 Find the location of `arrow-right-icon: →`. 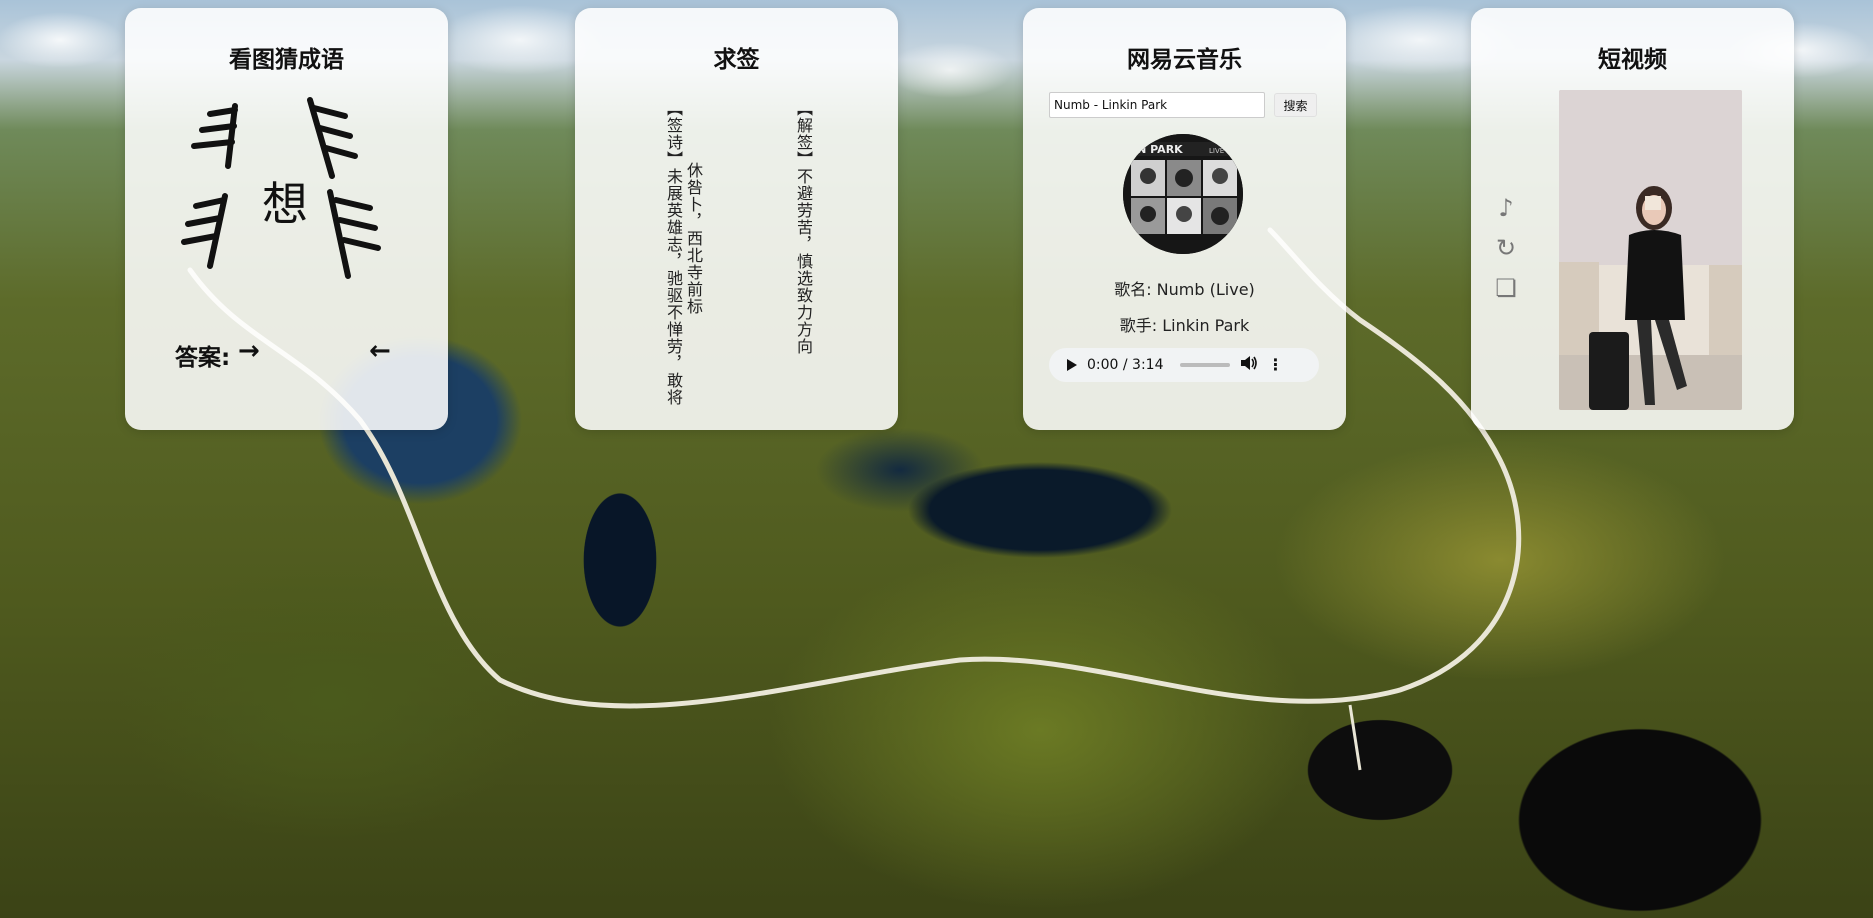

arrow-right-icon: → is located at coordinates (249, 351).